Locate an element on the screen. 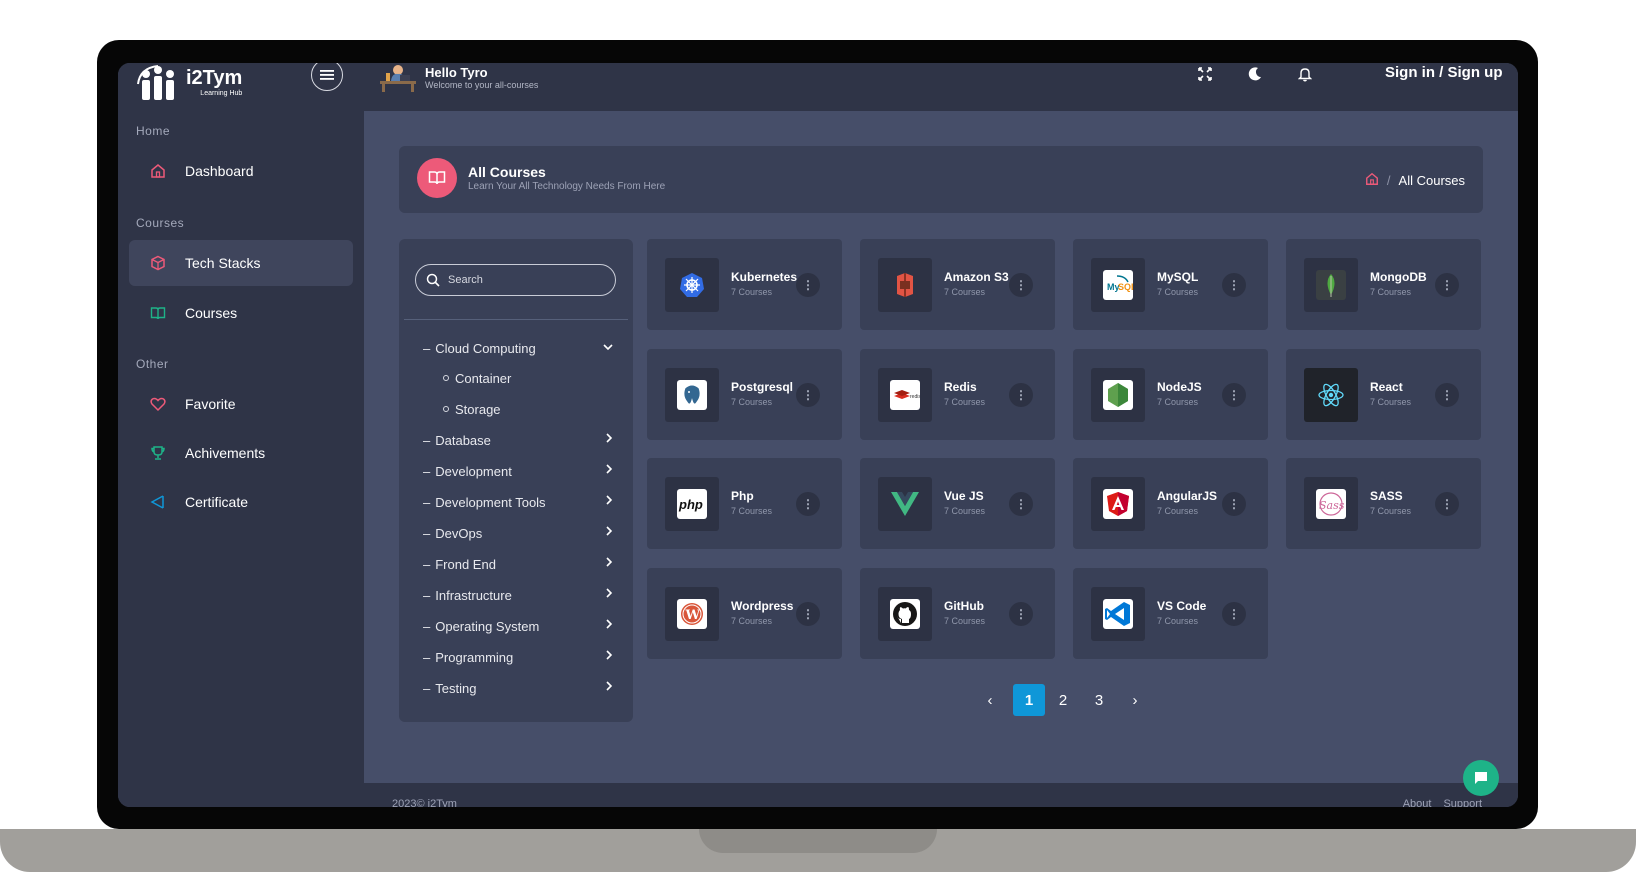  pagination-page-3: 3 is located at coordinates (1099, 700).